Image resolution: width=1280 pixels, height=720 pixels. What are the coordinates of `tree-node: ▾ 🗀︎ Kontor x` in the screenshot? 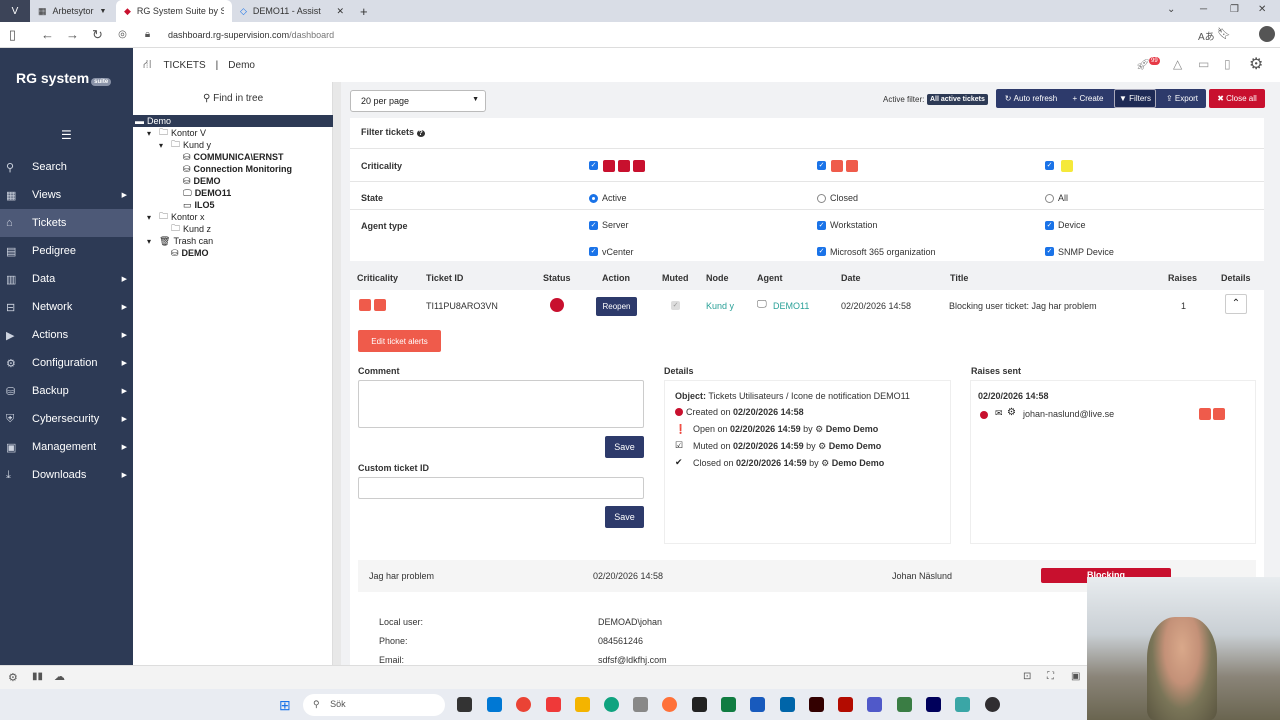 It's located at (233, 217).